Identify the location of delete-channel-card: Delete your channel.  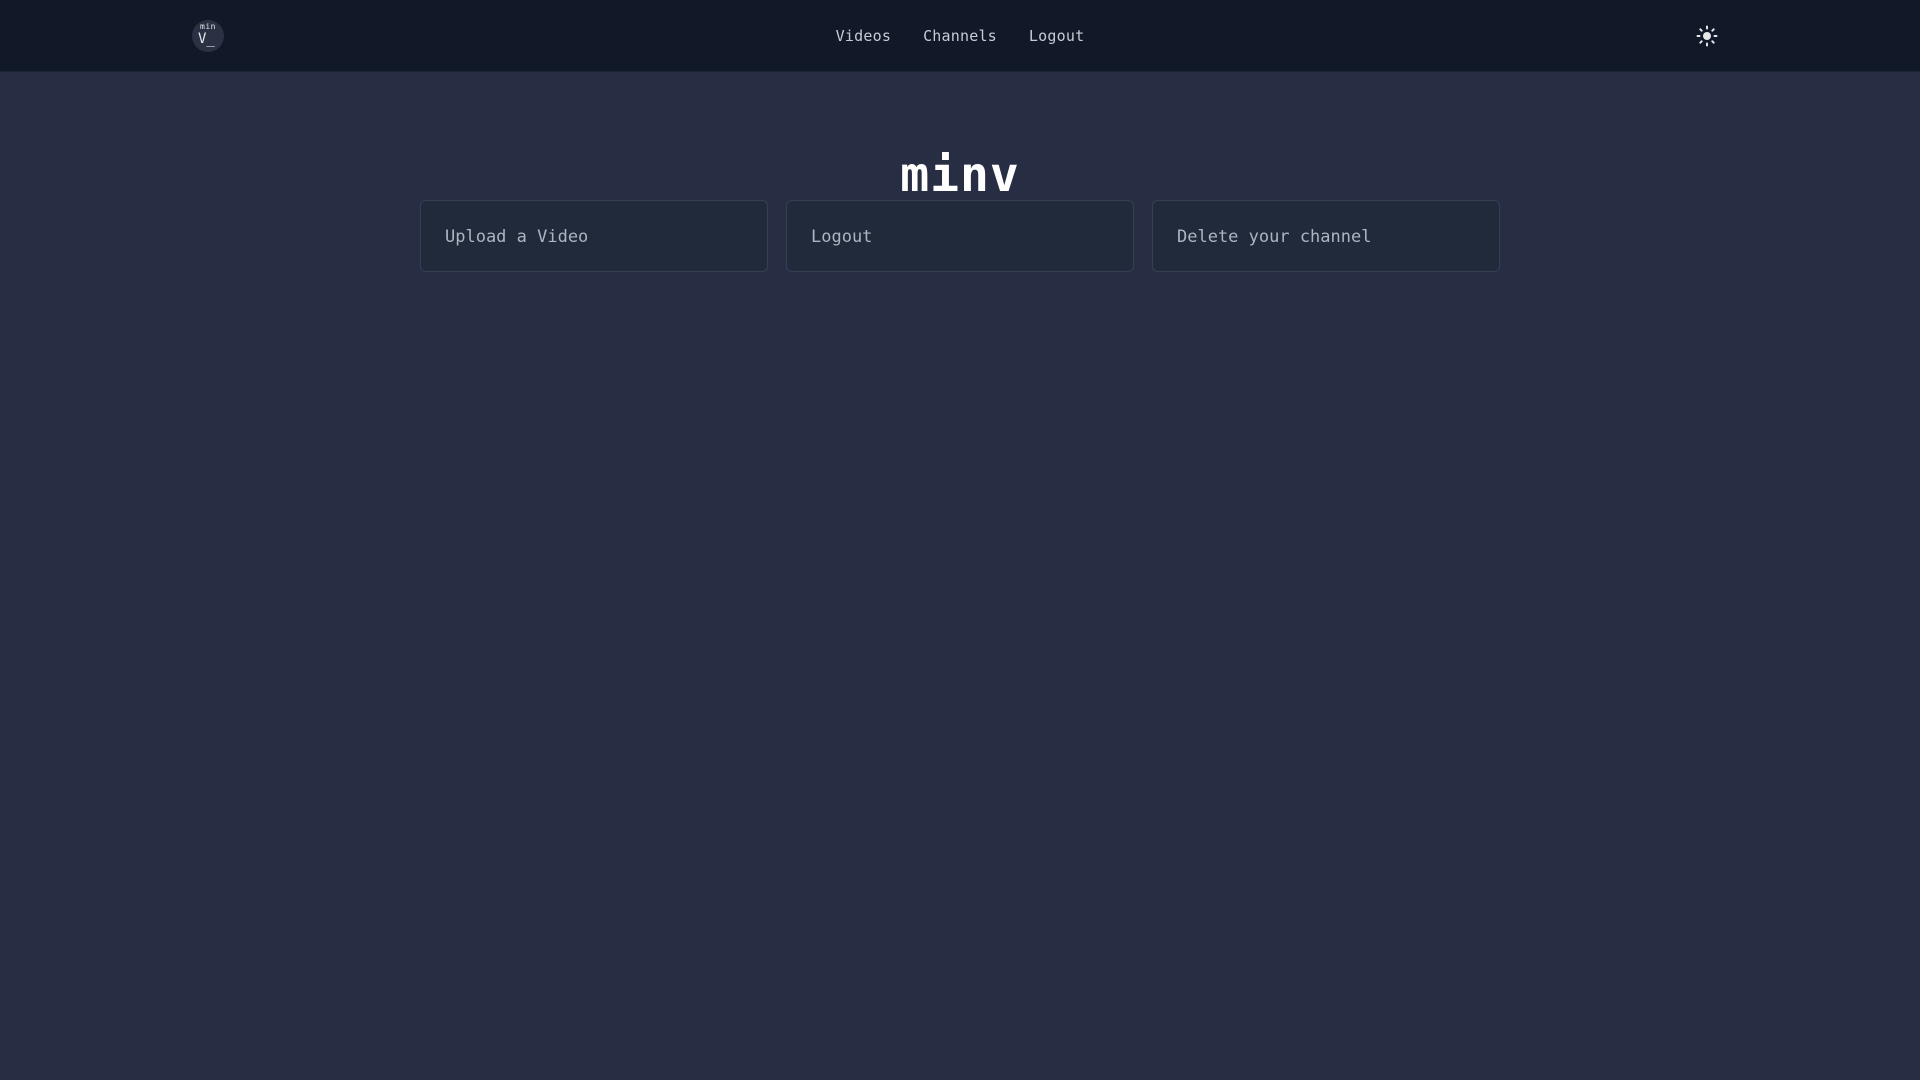
(1326, 236).